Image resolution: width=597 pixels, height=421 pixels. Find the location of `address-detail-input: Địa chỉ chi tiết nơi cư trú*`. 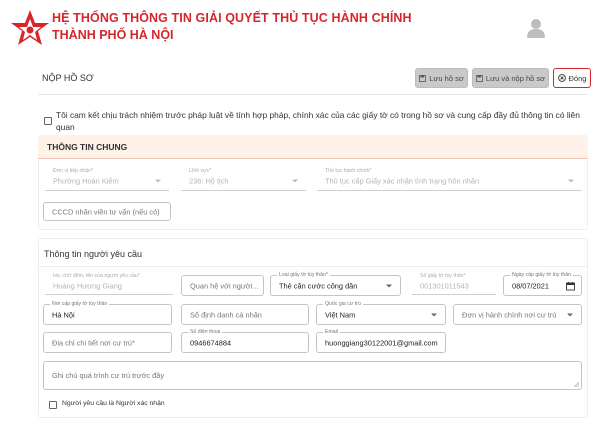

address-detail-input: Địa chỉ chi tiết nơi cư trú* is located at coordinates (107, 342).